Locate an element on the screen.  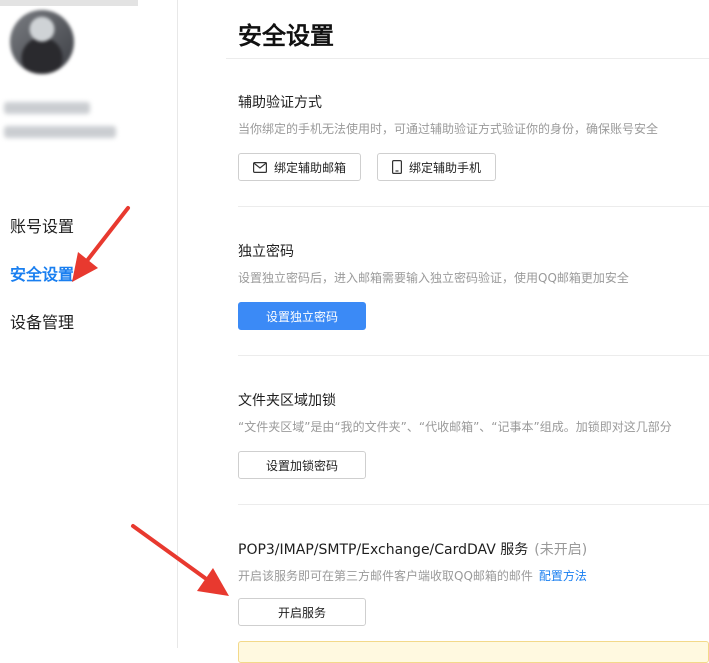
configuration-method-link: 配置方法 is located at coordinates (563, 576).